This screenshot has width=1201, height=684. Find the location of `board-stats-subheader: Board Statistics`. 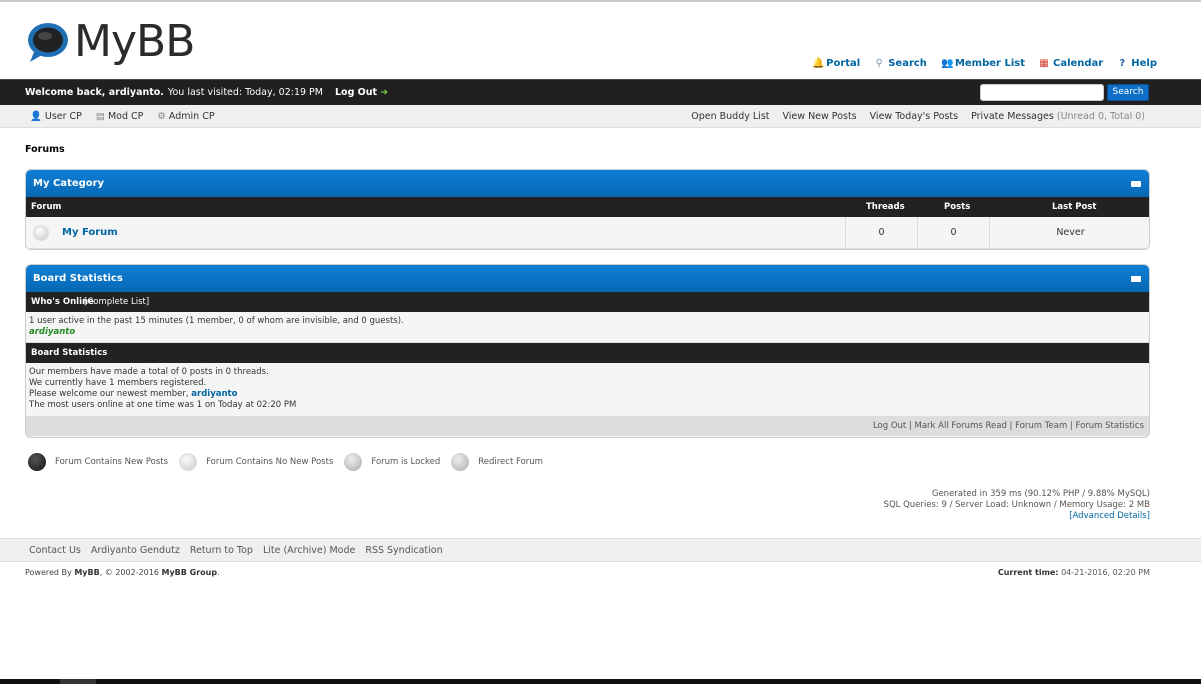

board-stats-subheader: Board Statistics is located at coordinates (587, 353).